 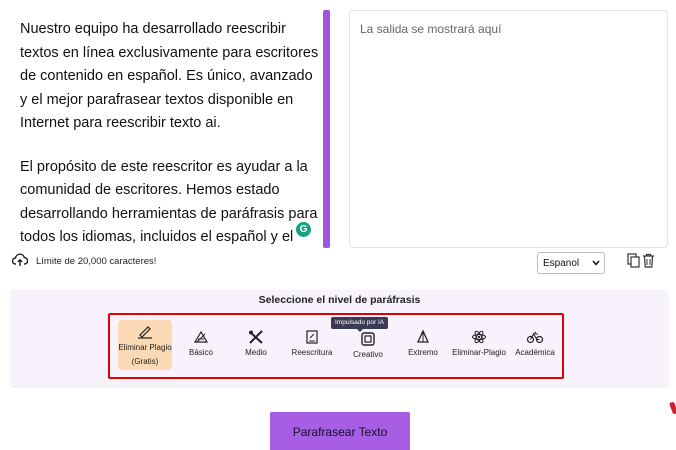 I want to click on creative-icon, so click(x=368, y=339).